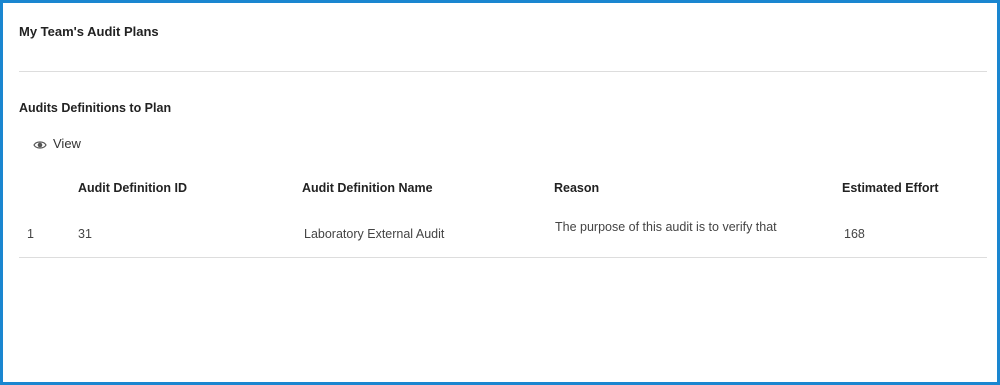 Image resolution: width=1000 pixels, height=385 pixels. What do you see at coordinates (374, 234) in the screenshot?
I see `audit-definition-name-cell: Laboratory External Audit` at bounding box center [374, 234].